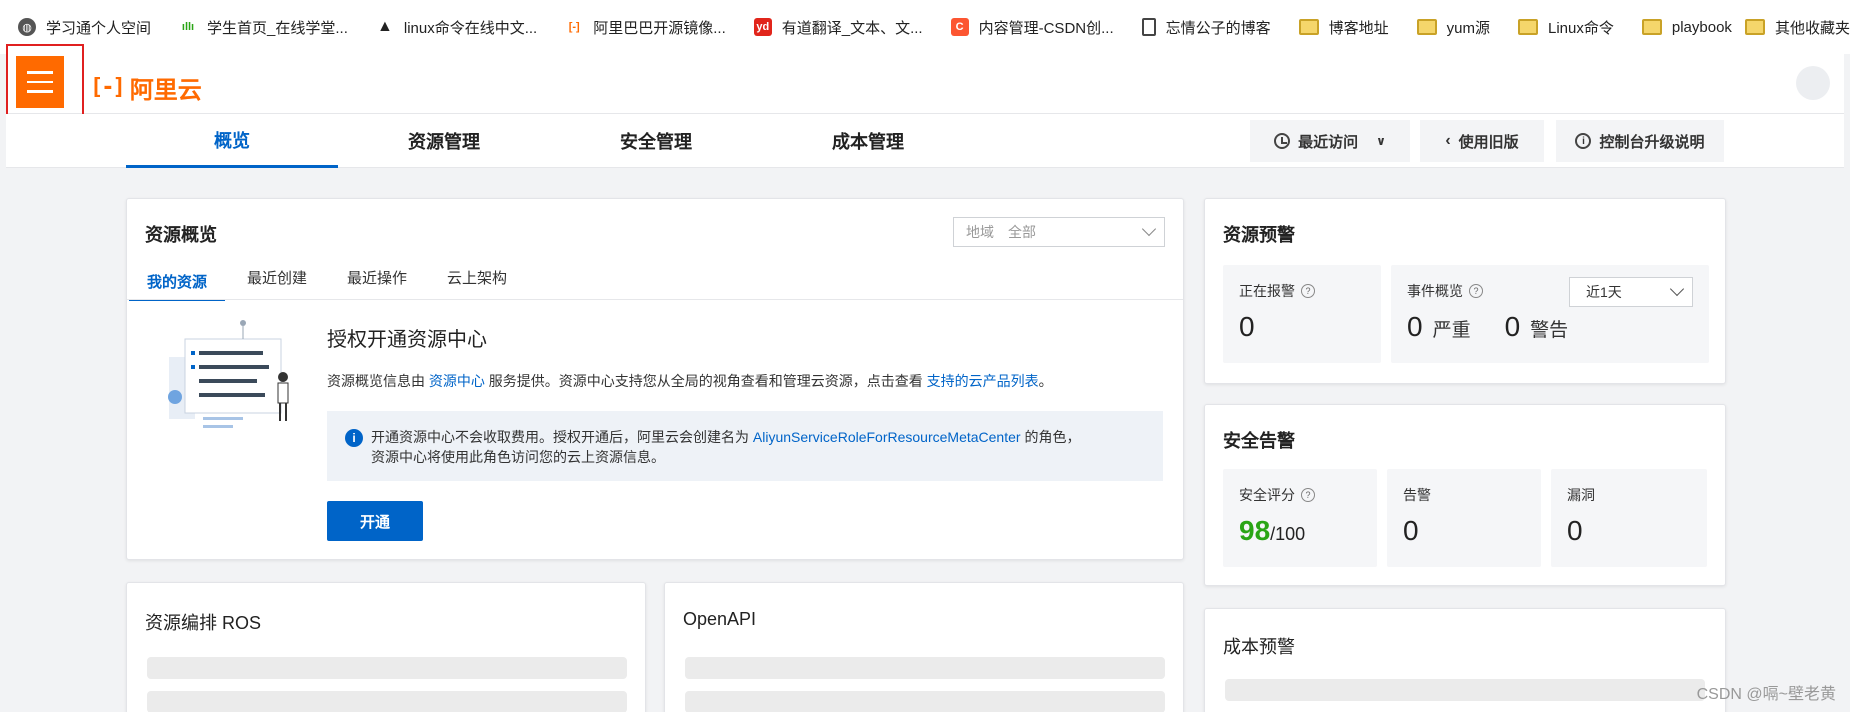 The width and height of the screenshot is (1850, 712). I want to click on tab-cost-management: 成本管理, so click(868, 141).